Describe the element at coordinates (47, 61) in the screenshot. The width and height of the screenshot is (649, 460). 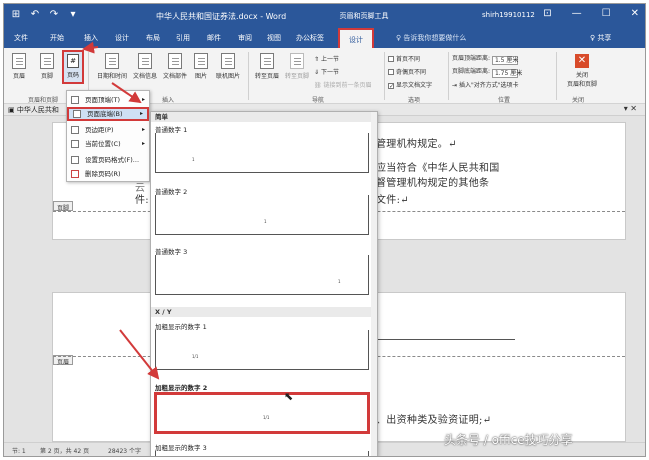
I see `footer-icon` at that location.